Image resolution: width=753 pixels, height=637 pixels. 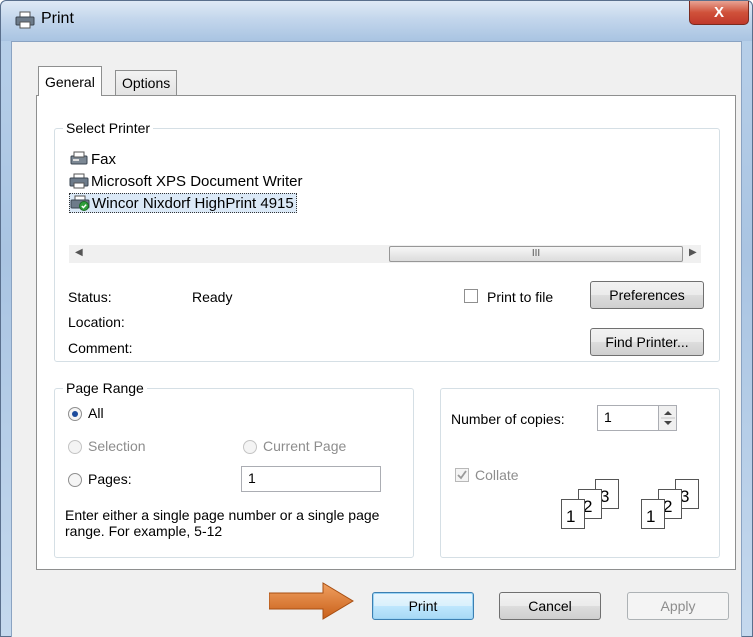 I want to click on print-to-file-label: Print to file, so click(x=520, y=297).